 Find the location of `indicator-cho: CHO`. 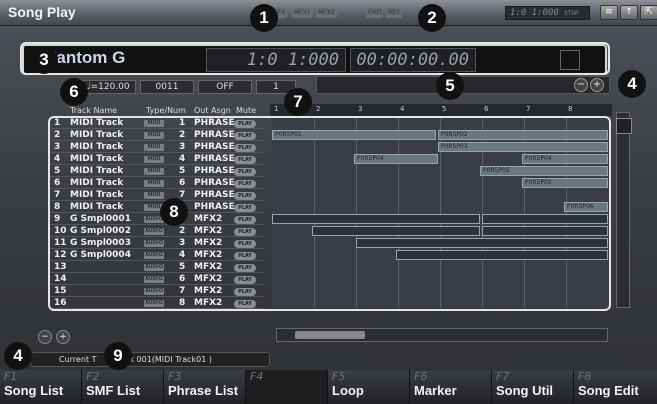

indicator-cho: CHO is located at coordinates (375, 13).